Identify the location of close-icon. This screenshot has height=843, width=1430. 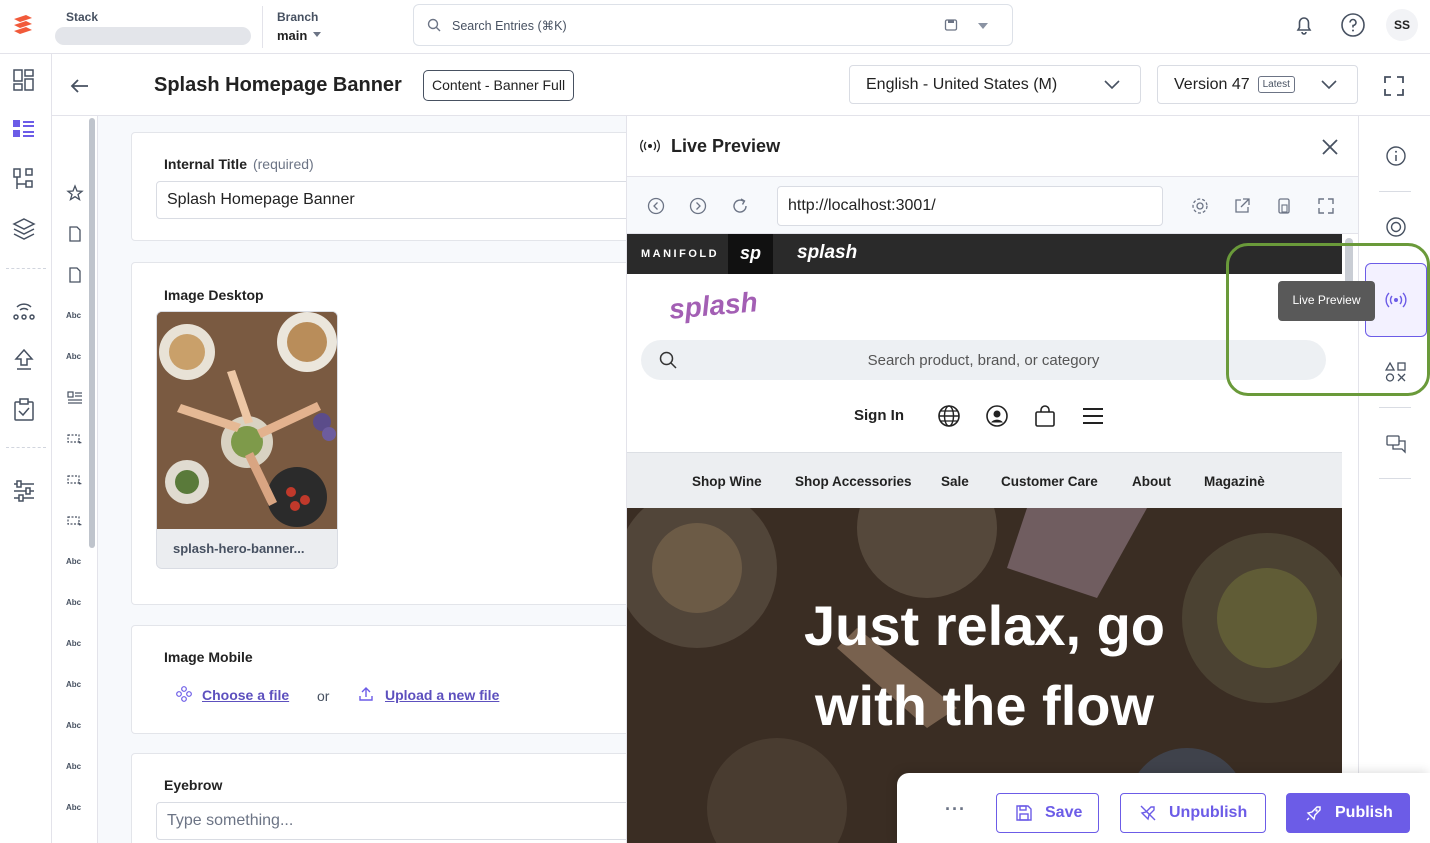
(1330, 147).